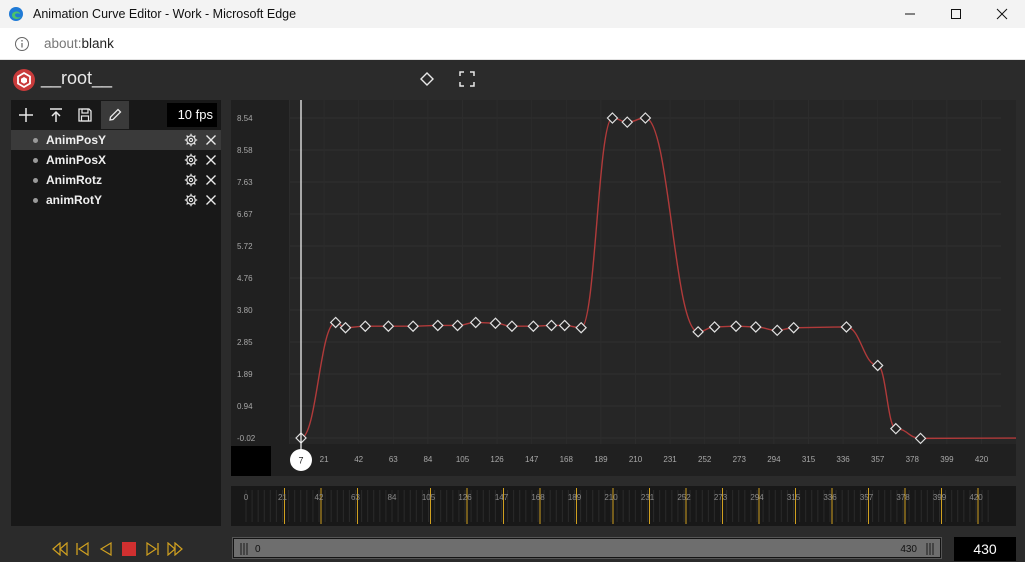  I want to click on y-tick-label: 8.58, so click(245, 150).